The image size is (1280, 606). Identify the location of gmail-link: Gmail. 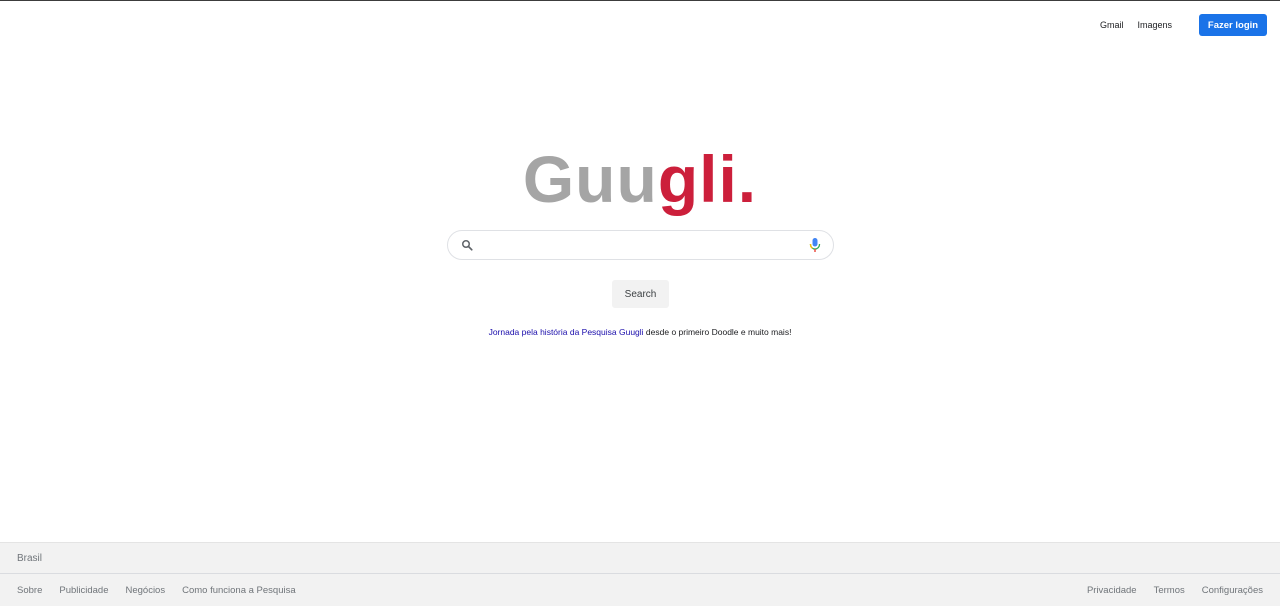
(1112, 25).